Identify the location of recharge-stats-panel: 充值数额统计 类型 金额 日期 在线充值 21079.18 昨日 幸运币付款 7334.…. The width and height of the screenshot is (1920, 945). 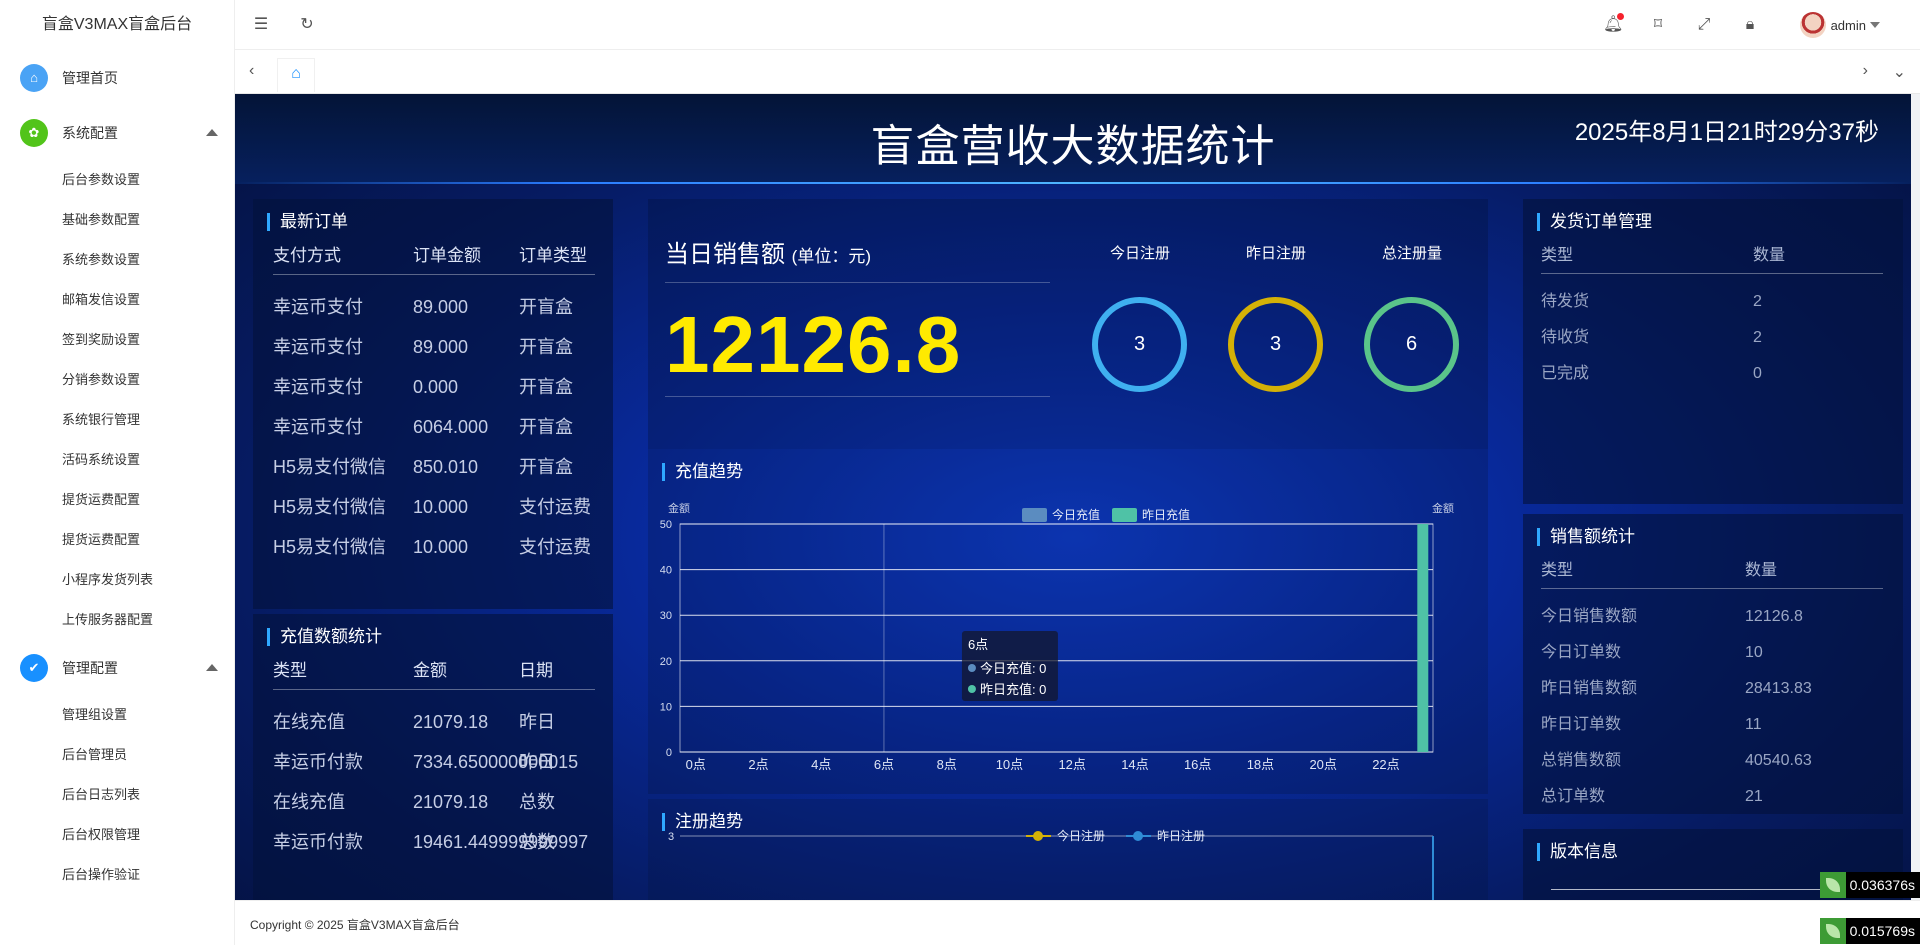
(433, 757).